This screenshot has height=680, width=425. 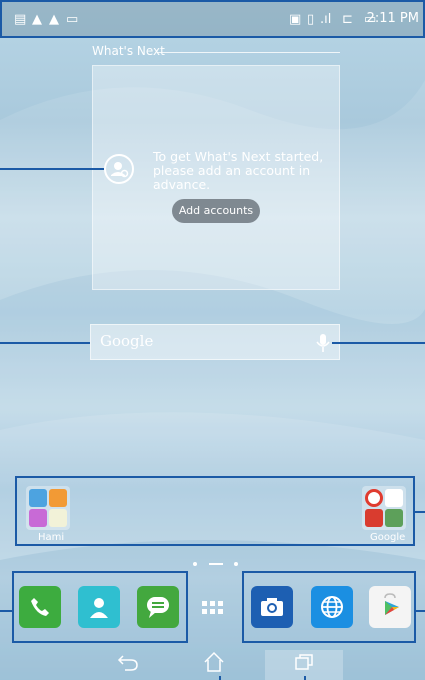 What do you see at coordinates (384, 508) in the screenshot?
I see `google-folder` at bounding box center [384, 508].